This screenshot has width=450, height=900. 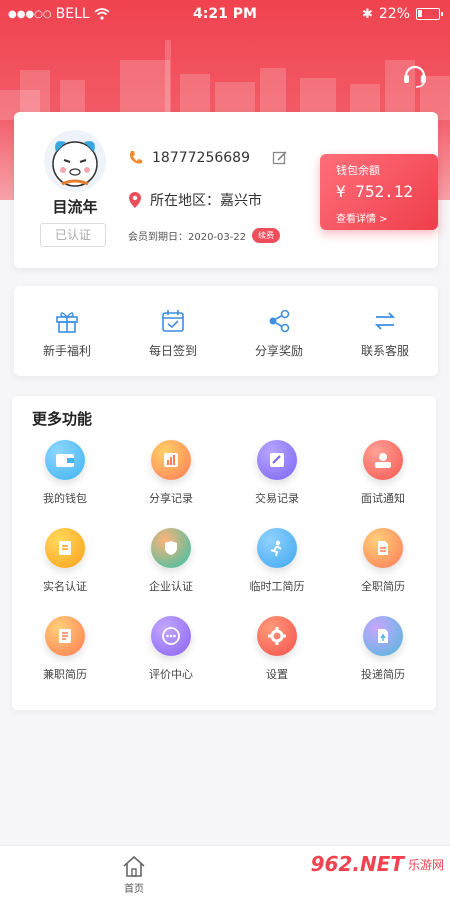 I want to click on gift-icon, so click(x=67, y=322).